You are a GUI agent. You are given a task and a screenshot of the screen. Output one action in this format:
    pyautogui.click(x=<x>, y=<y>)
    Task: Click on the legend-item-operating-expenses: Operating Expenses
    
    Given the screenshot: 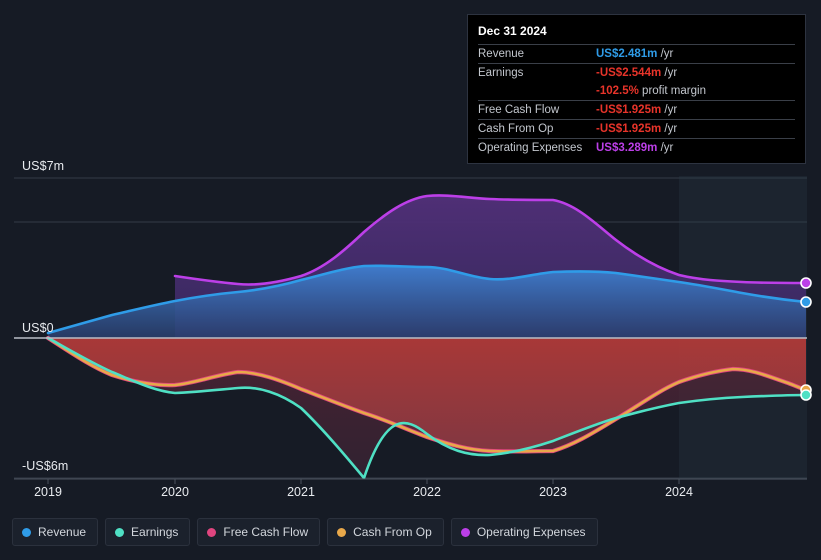 What is the action you would take?
    pyautogui.click(x=524, y=532)
    